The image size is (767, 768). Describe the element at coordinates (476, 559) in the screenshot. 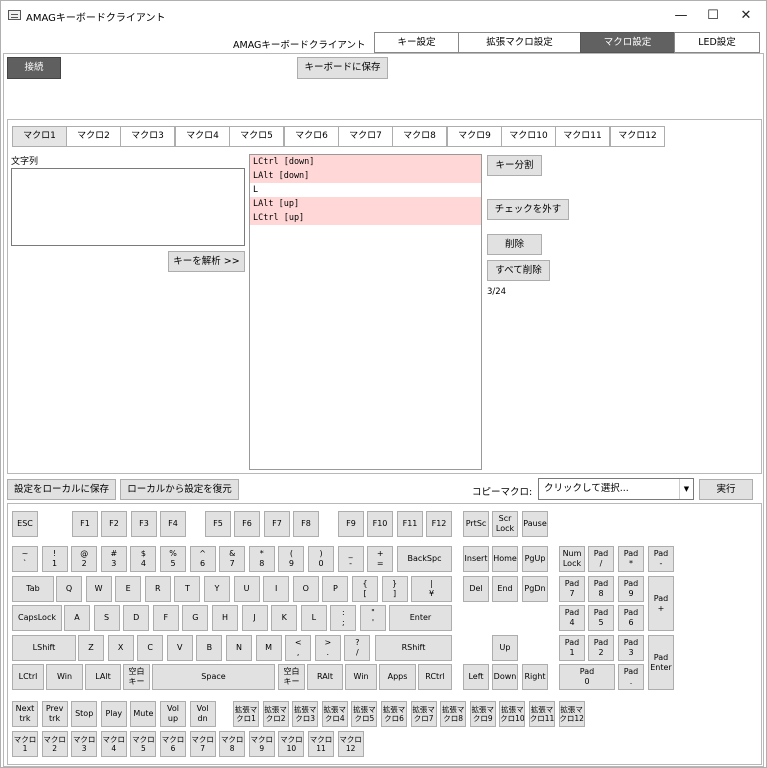

I see `key-insert: Insert` at that location.